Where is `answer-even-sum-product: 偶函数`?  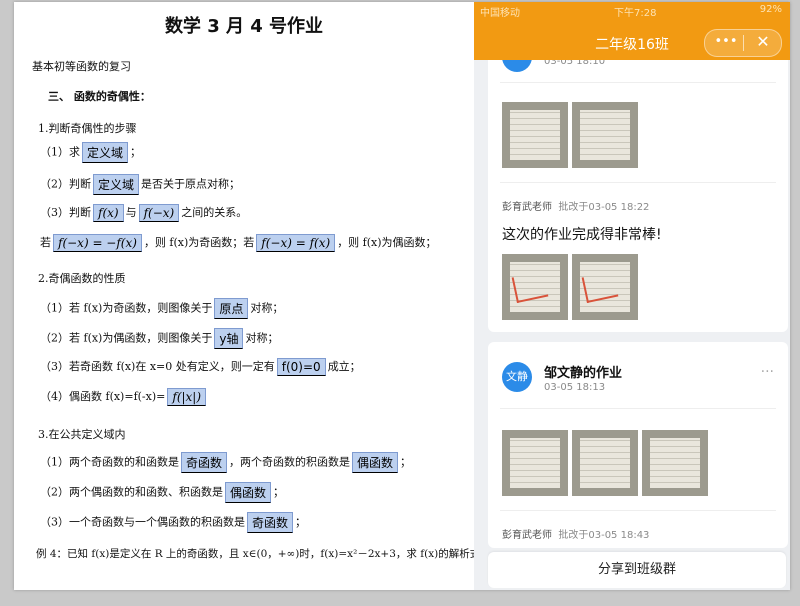 answer-even-sum-product: 偶函数 is located at coordinates (248, 492).